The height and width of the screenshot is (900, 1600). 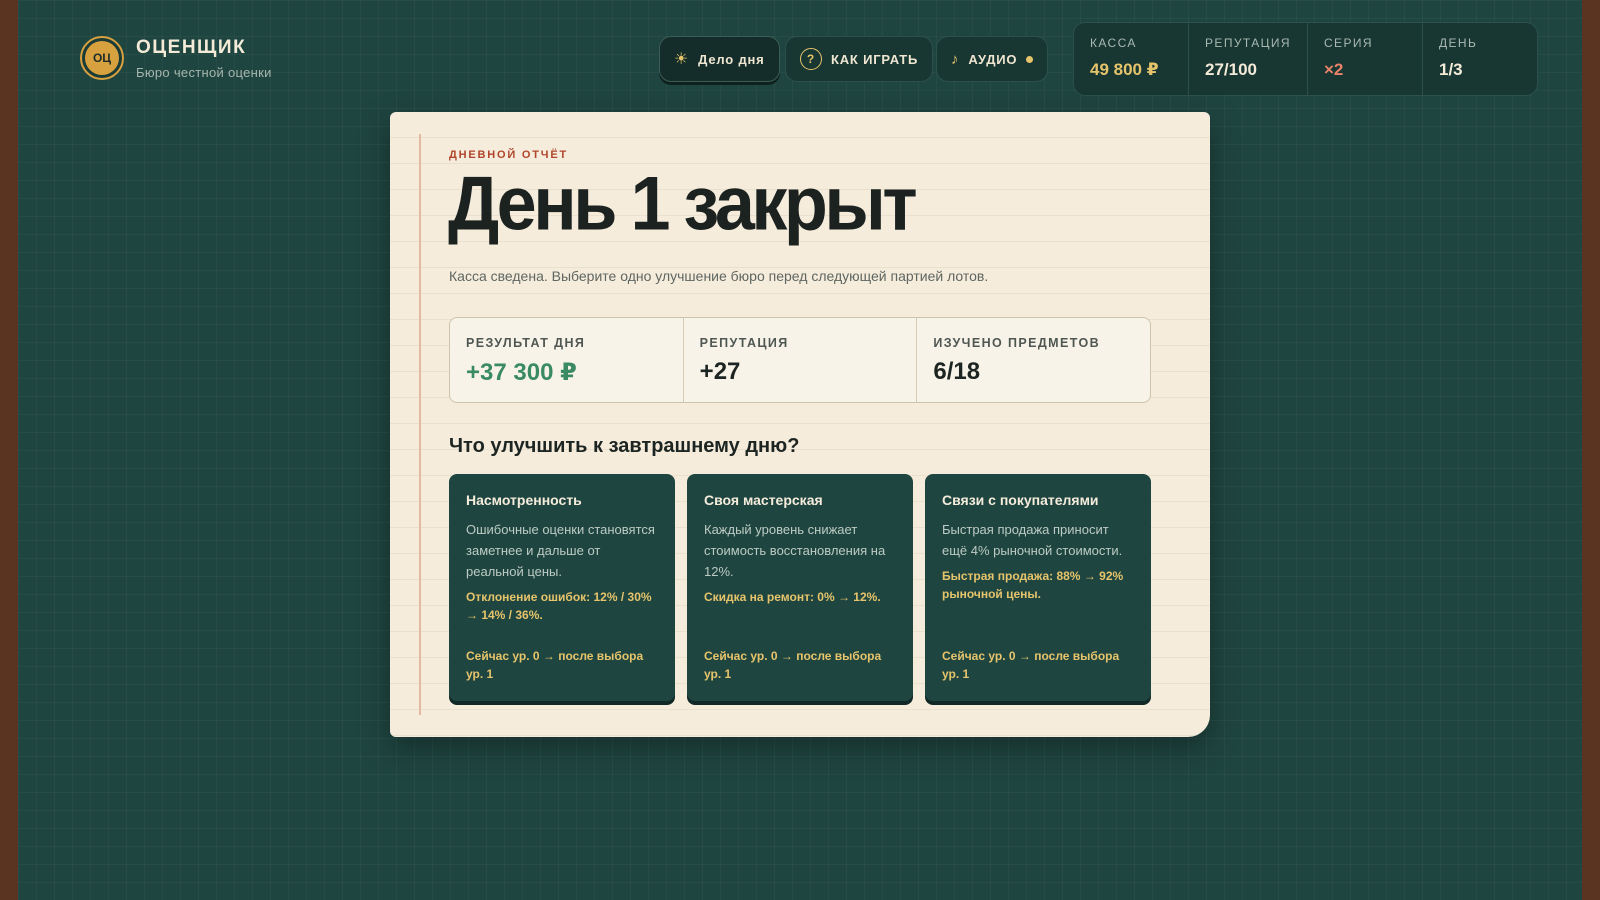 I want to click on question-icon: ?, so click(x=811, y=59).